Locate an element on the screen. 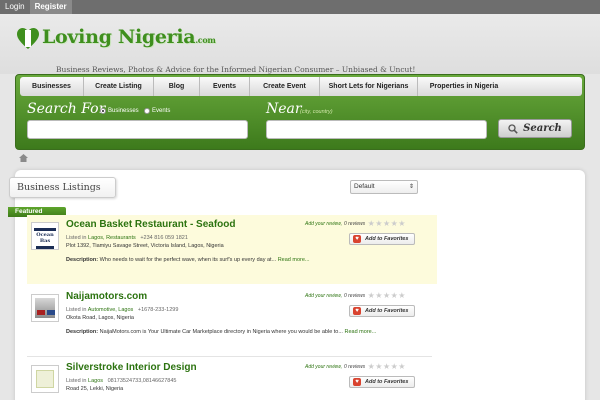 The height and width of the screenshot is (400, 600). near-input is located at coordinates (376, 129).